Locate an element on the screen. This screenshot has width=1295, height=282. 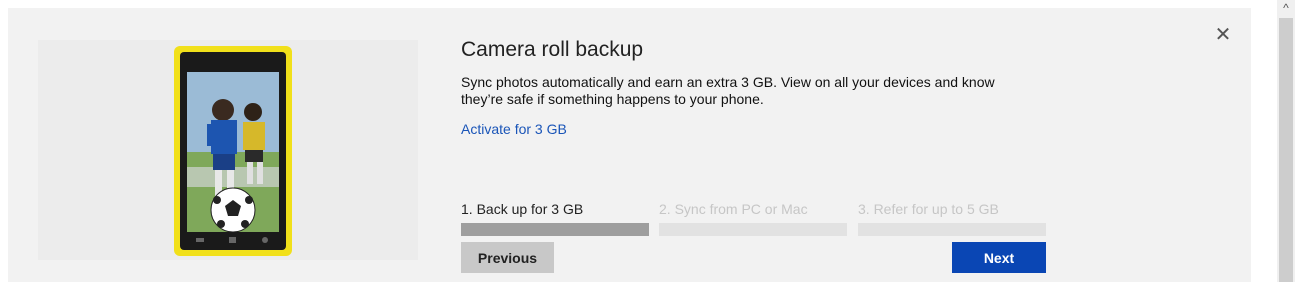
step-3-progress is located at coordinates (952, 229).